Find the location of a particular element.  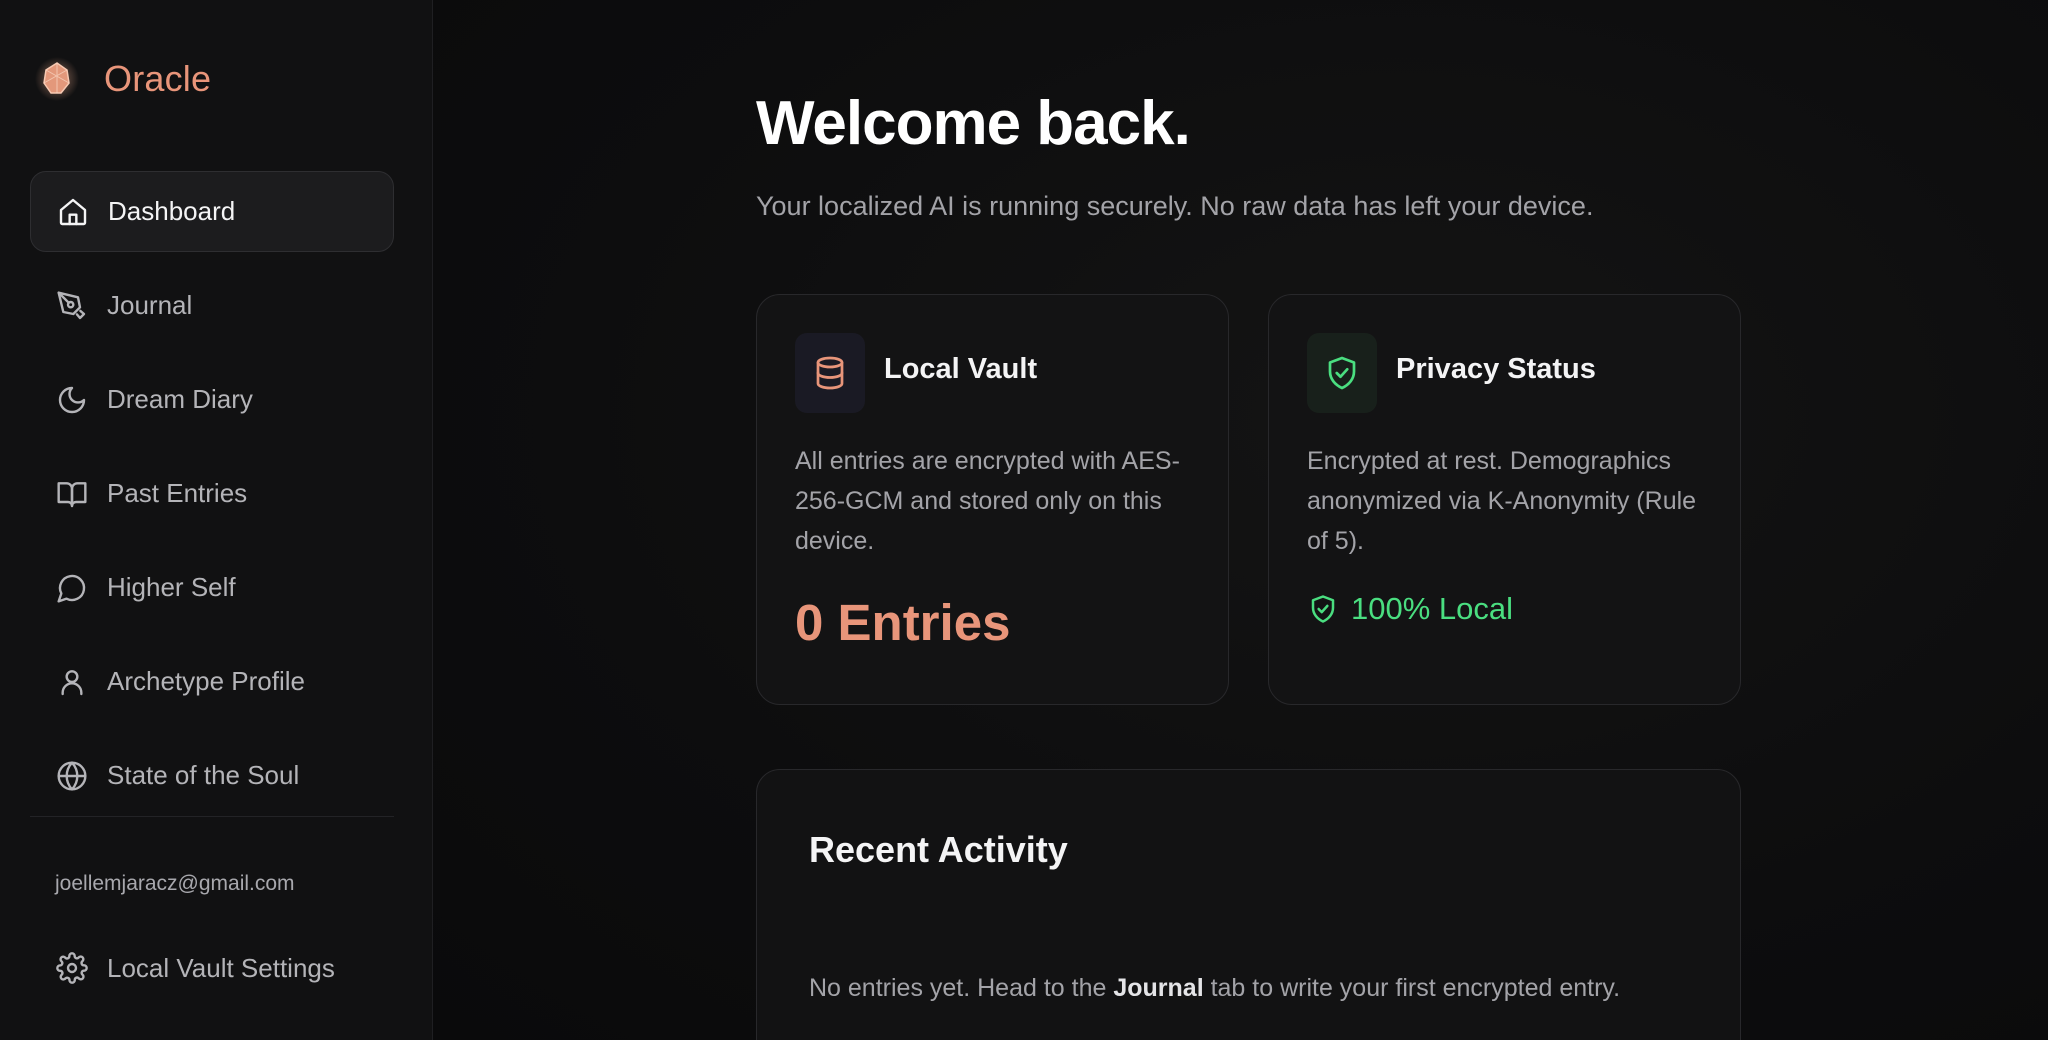

empty-state-prefix: No entries yet. Head to the is located at coordinates (961, 988).